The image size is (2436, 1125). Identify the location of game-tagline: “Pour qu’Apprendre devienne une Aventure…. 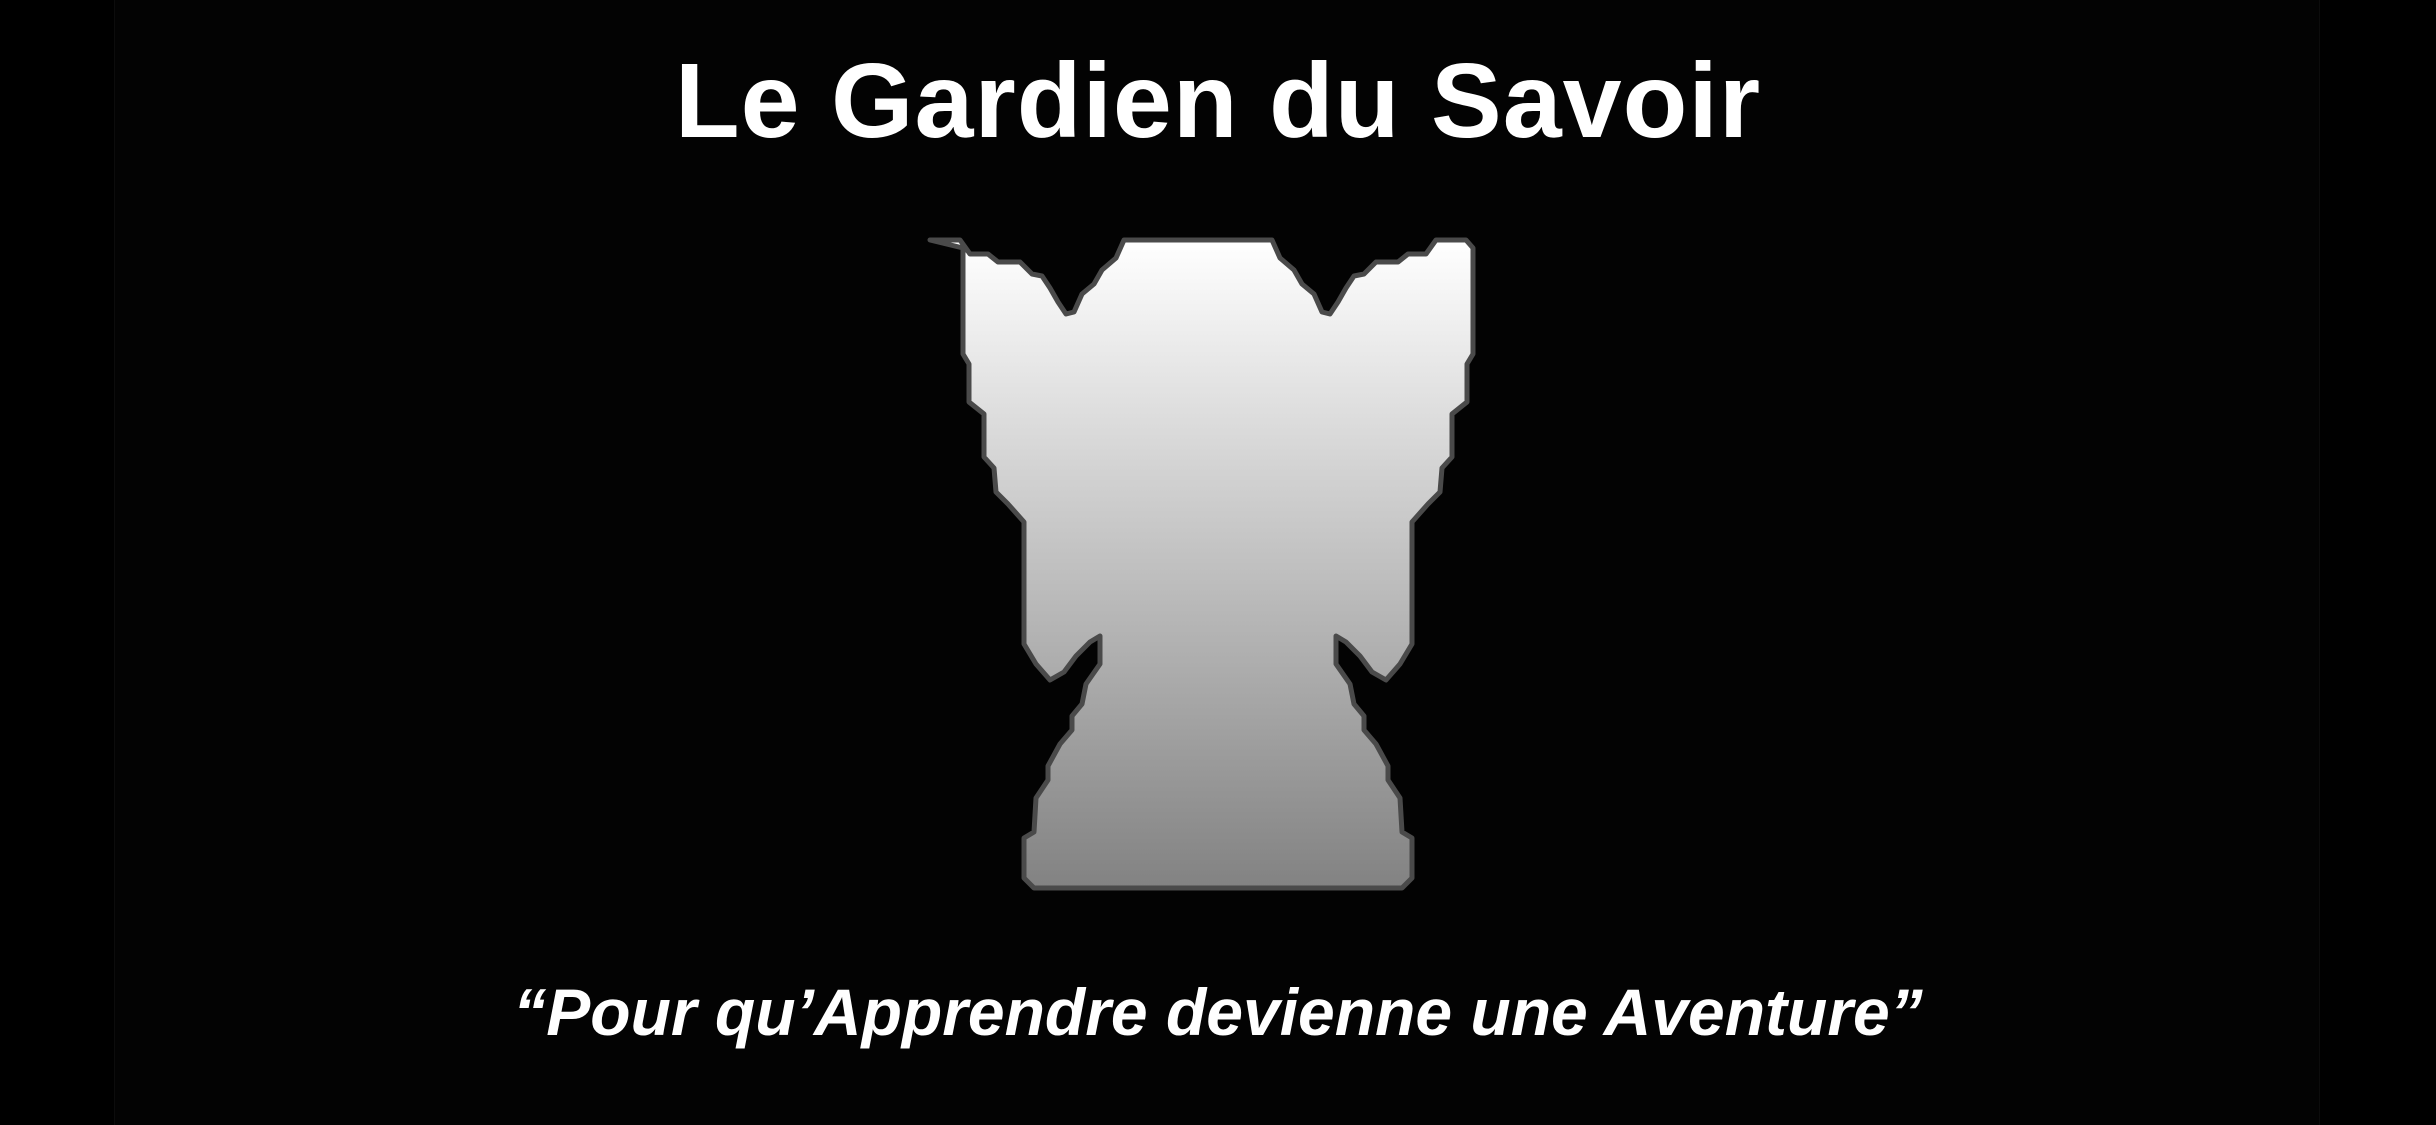
(1218, 1012).